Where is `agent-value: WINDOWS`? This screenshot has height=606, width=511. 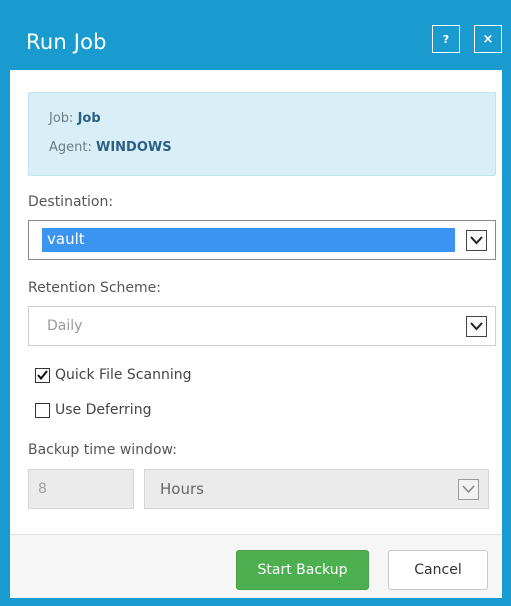 agent-value: WINDOWS is located at coordinates (134, 147).